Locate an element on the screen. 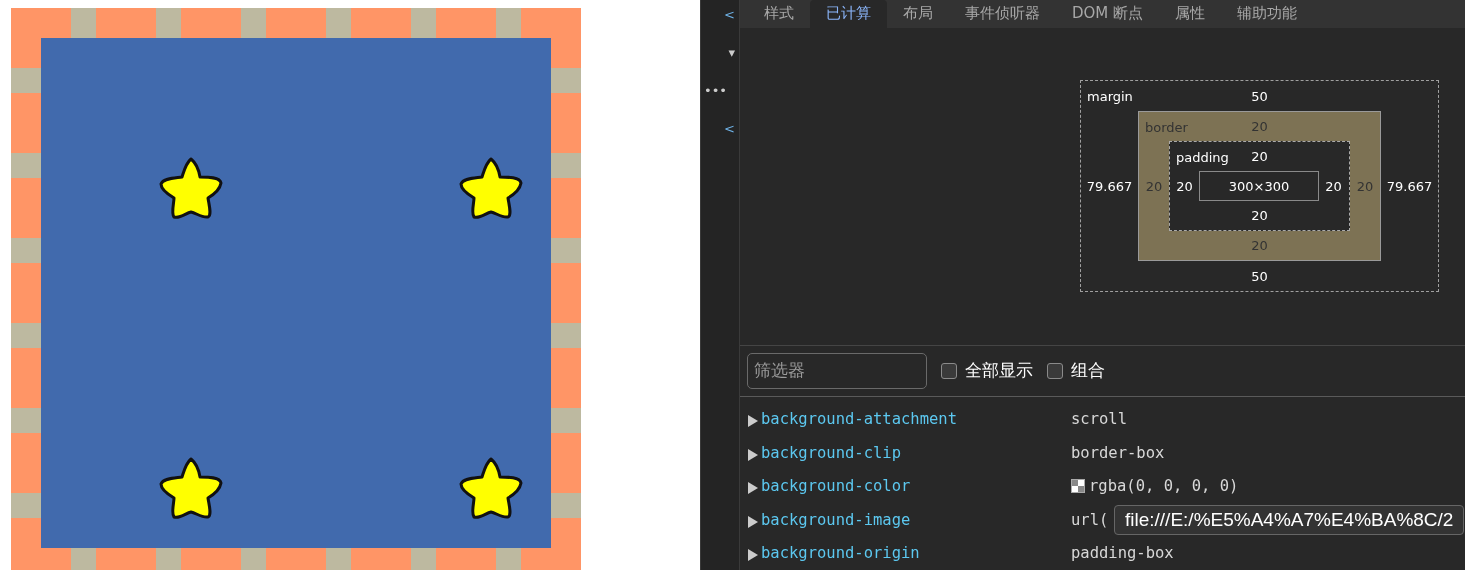 This screenshot has width=1465, height=570. panel-tab: DOM 断点 is located at coordinates (1108, 14).